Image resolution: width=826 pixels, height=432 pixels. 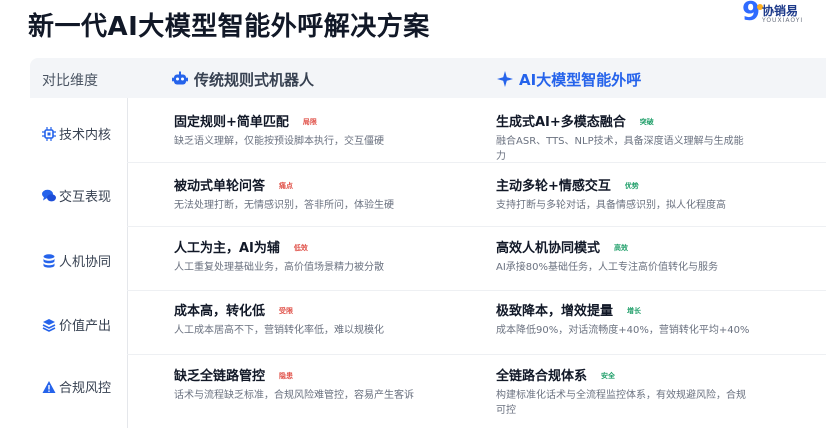 What do you see at coordinates (626, 320) in the screenshot?
I see `ai-cell: 极致降本，增效提量 增长 成本降低90%，对话流畅度+40%，营销转化平均+40%` at bounding box center [626, 320].